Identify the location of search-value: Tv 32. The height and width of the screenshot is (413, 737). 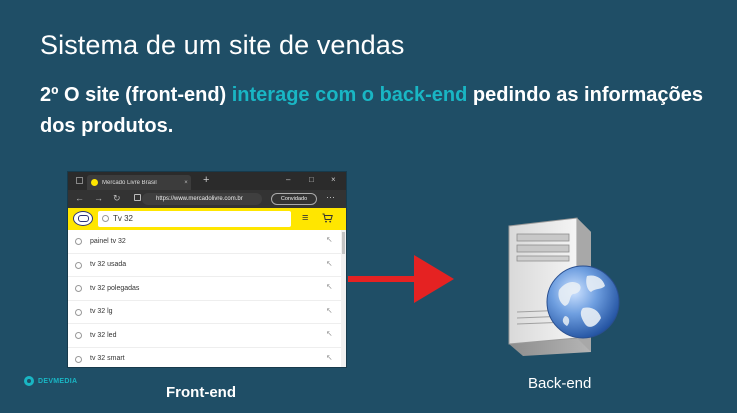
(123, 218).